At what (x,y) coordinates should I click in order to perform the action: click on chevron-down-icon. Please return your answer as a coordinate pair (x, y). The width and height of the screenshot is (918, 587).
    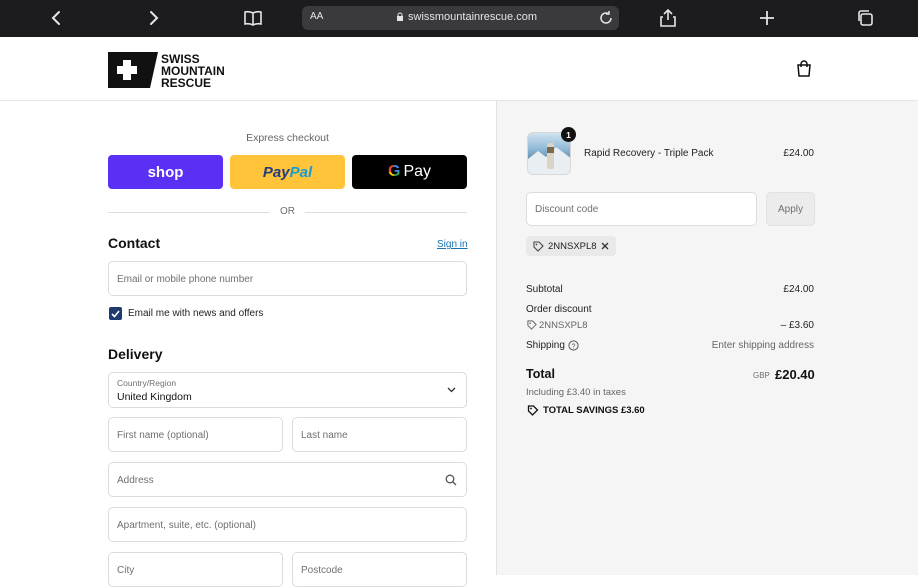
    Looking at the image, I should click on (451, 390).